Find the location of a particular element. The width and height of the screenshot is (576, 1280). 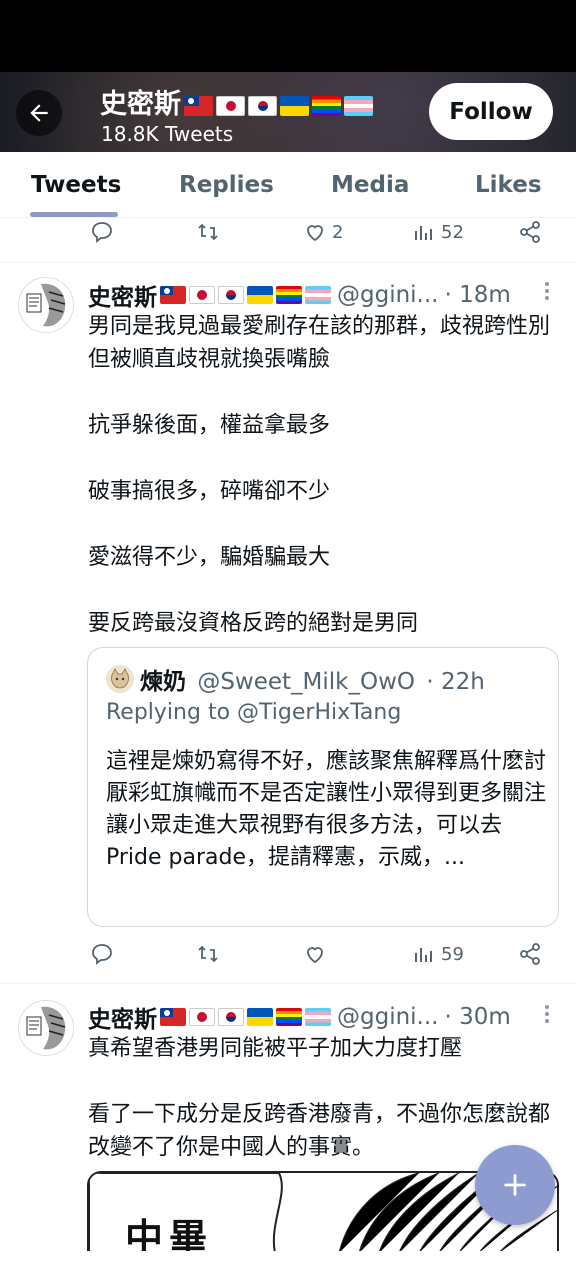

tweet-header: 史密斯 @ggini... · 30m is located at coordinates (299, 1017).